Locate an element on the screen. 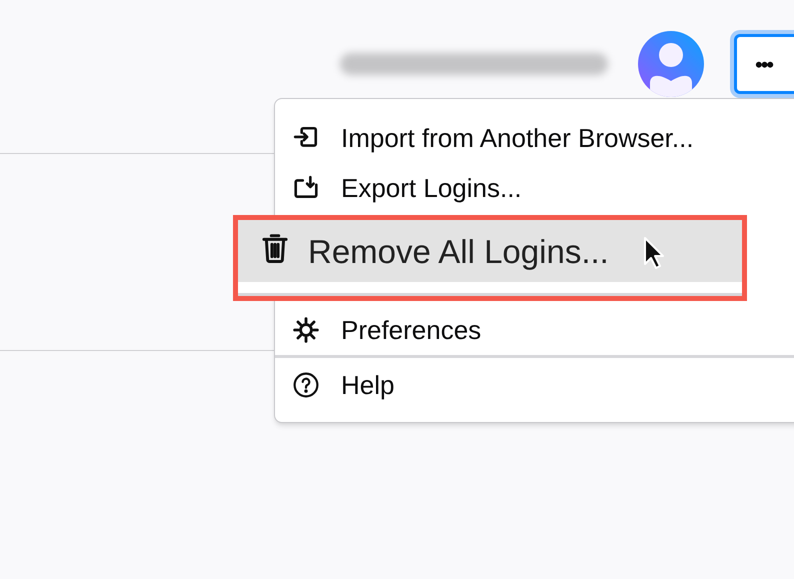 This screenshot has width=794, height=579. avatar-icon is located at coordinates (671, 64).